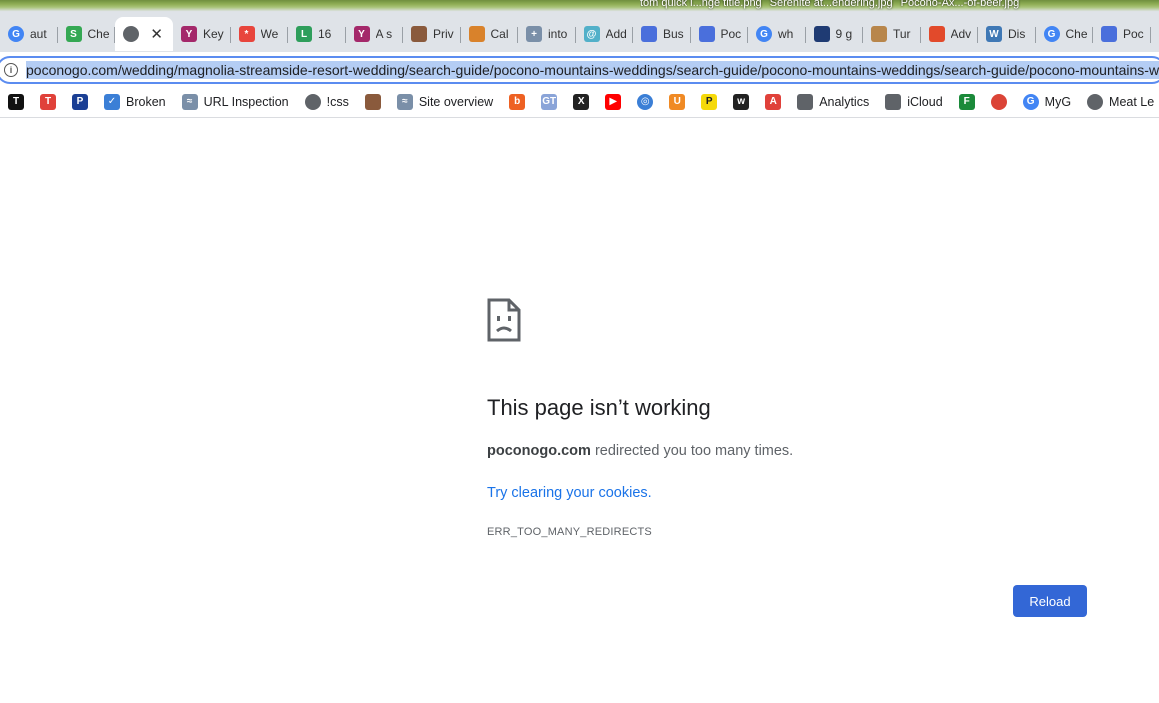 This screenshot has width=1159, height=703. Describe the element at coordinates (456, 101) in the screenshot. I see `bookmark-label: Site overview` at that location.